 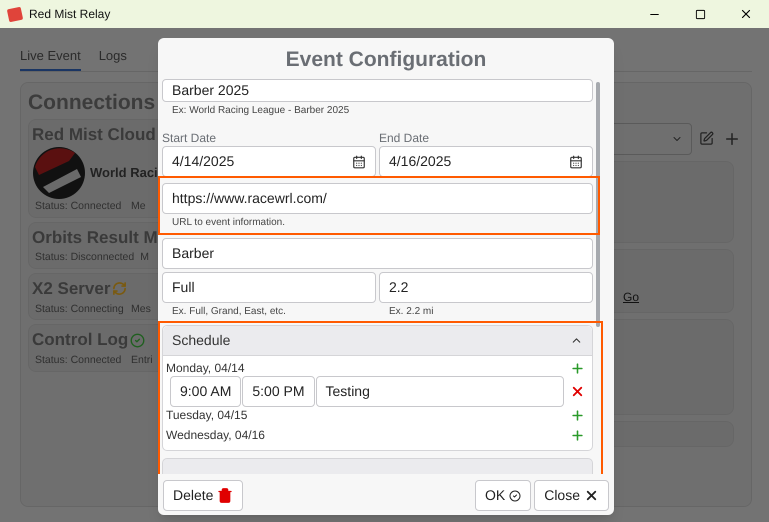 I want to click on window-title: Red Mist Relay, so click(x=69, y=14).